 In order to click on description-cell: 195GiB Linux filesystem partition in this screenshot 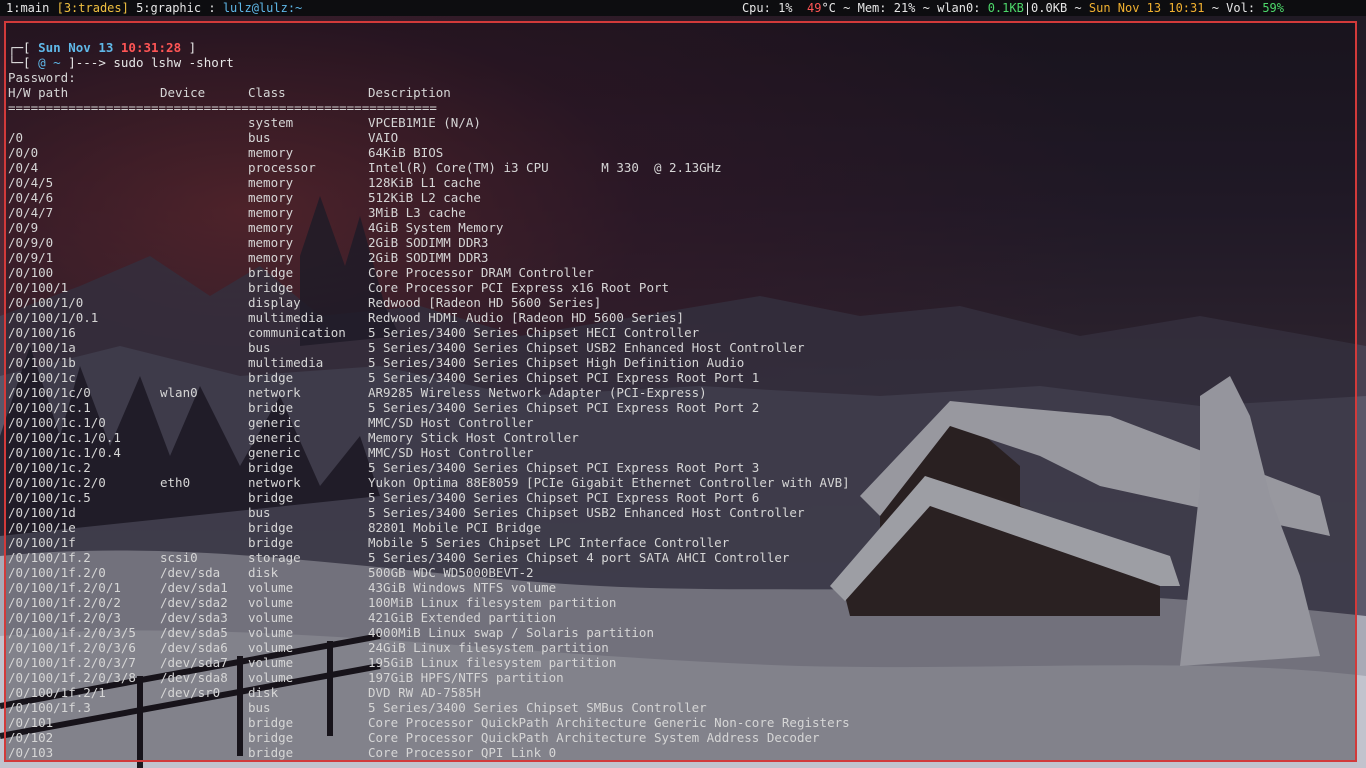, I will do `click(492, 662)`.